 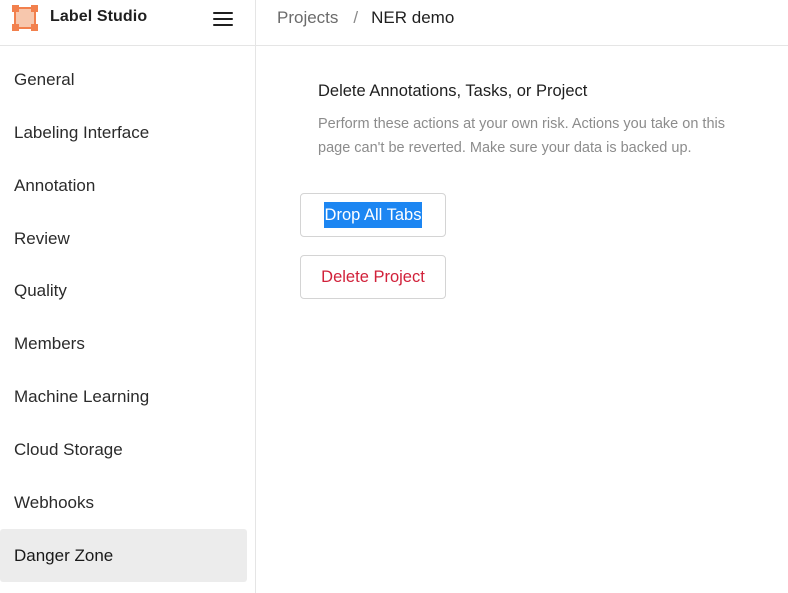 I want to click on hamburger-menu-icon, so click(x=223, y=19).